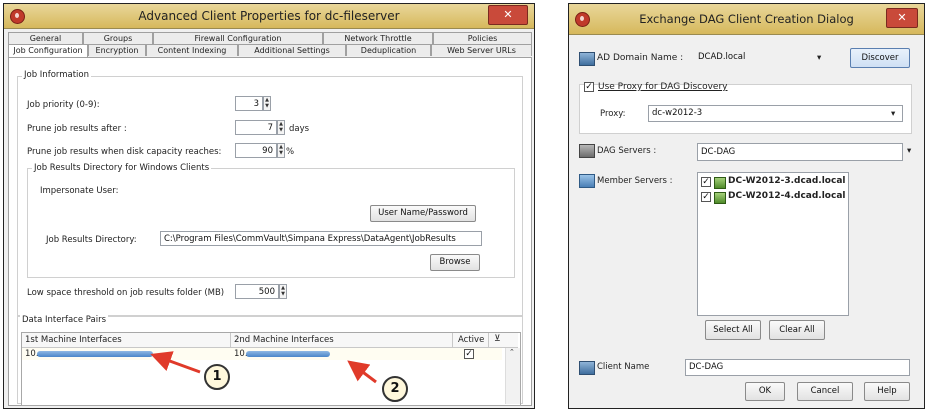  What do you see at coordinates (512, 352) in the screenshot?
I see `scroll-up-icon: ⌃` at bounding box center [512, 352].